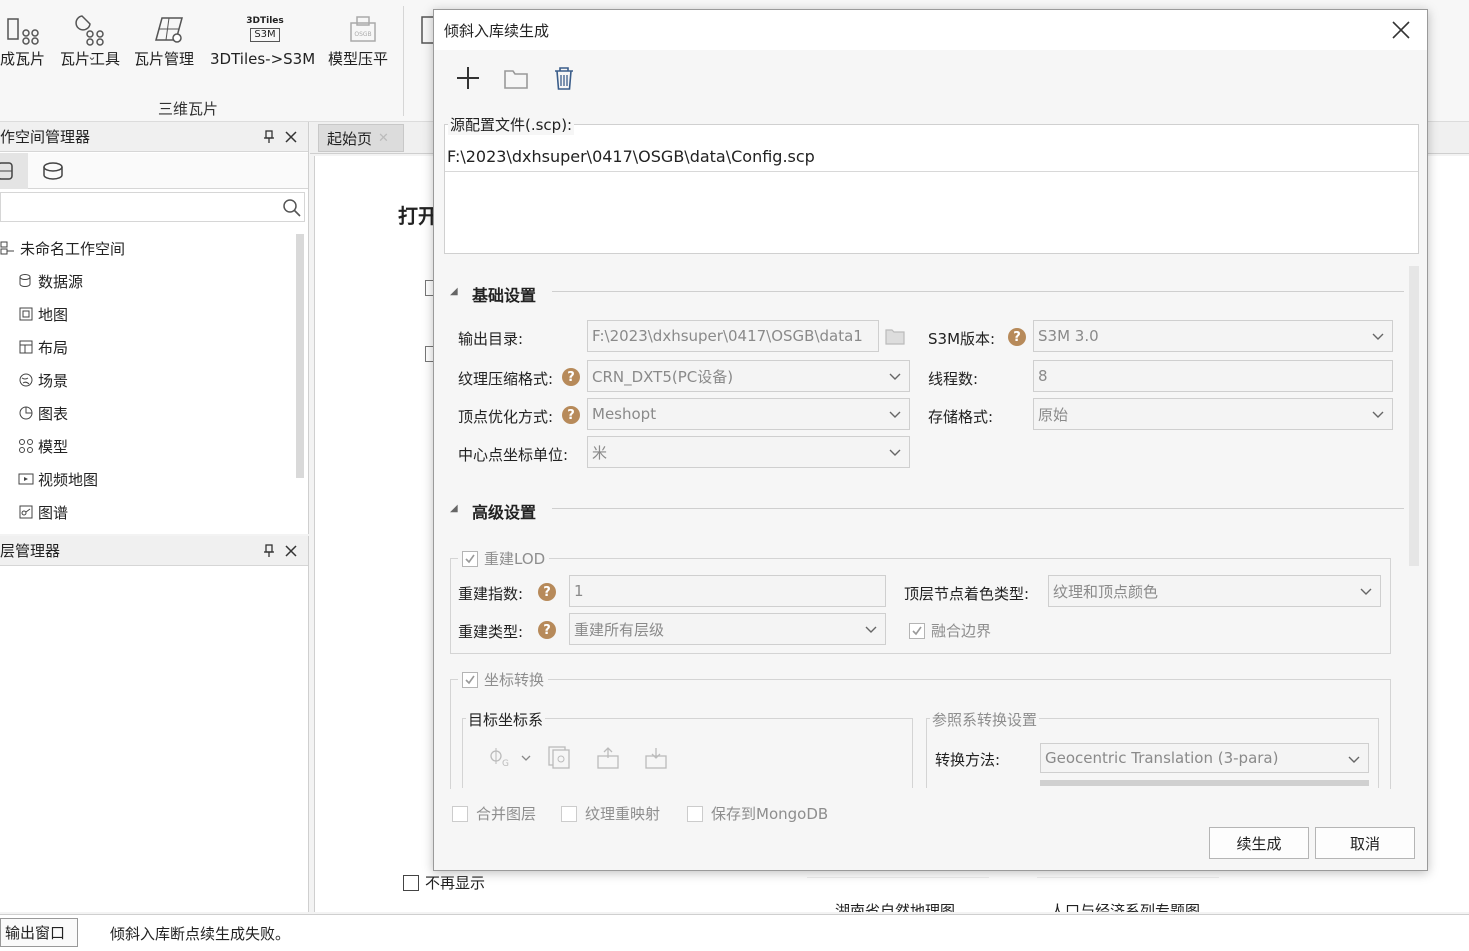  Describe the element at coordinates (608, 758) in the screenshot. I see `import-icon` at that location.